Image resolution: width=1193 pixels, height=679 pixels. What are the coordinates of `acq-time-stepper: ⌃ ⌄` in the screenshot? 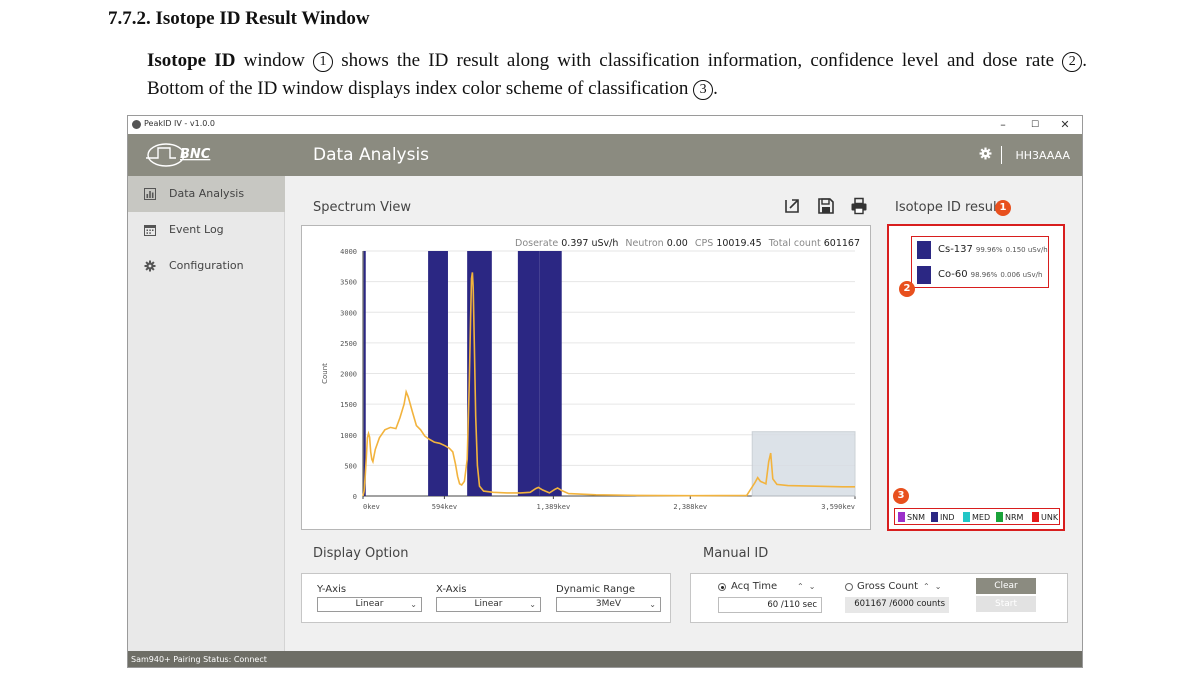 It's located at (806, 586).